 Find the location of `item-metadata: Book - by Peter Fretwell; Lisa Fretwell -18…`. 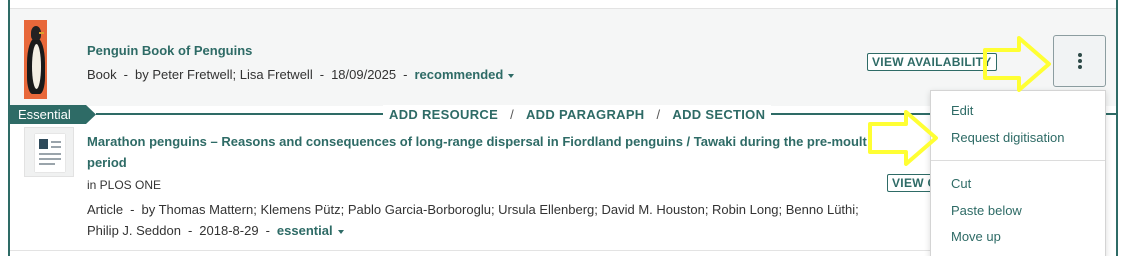

item-metadata: Book - by Peter Fretwell; Lisa Fretwell -18… is located at coordinates (301, 74).